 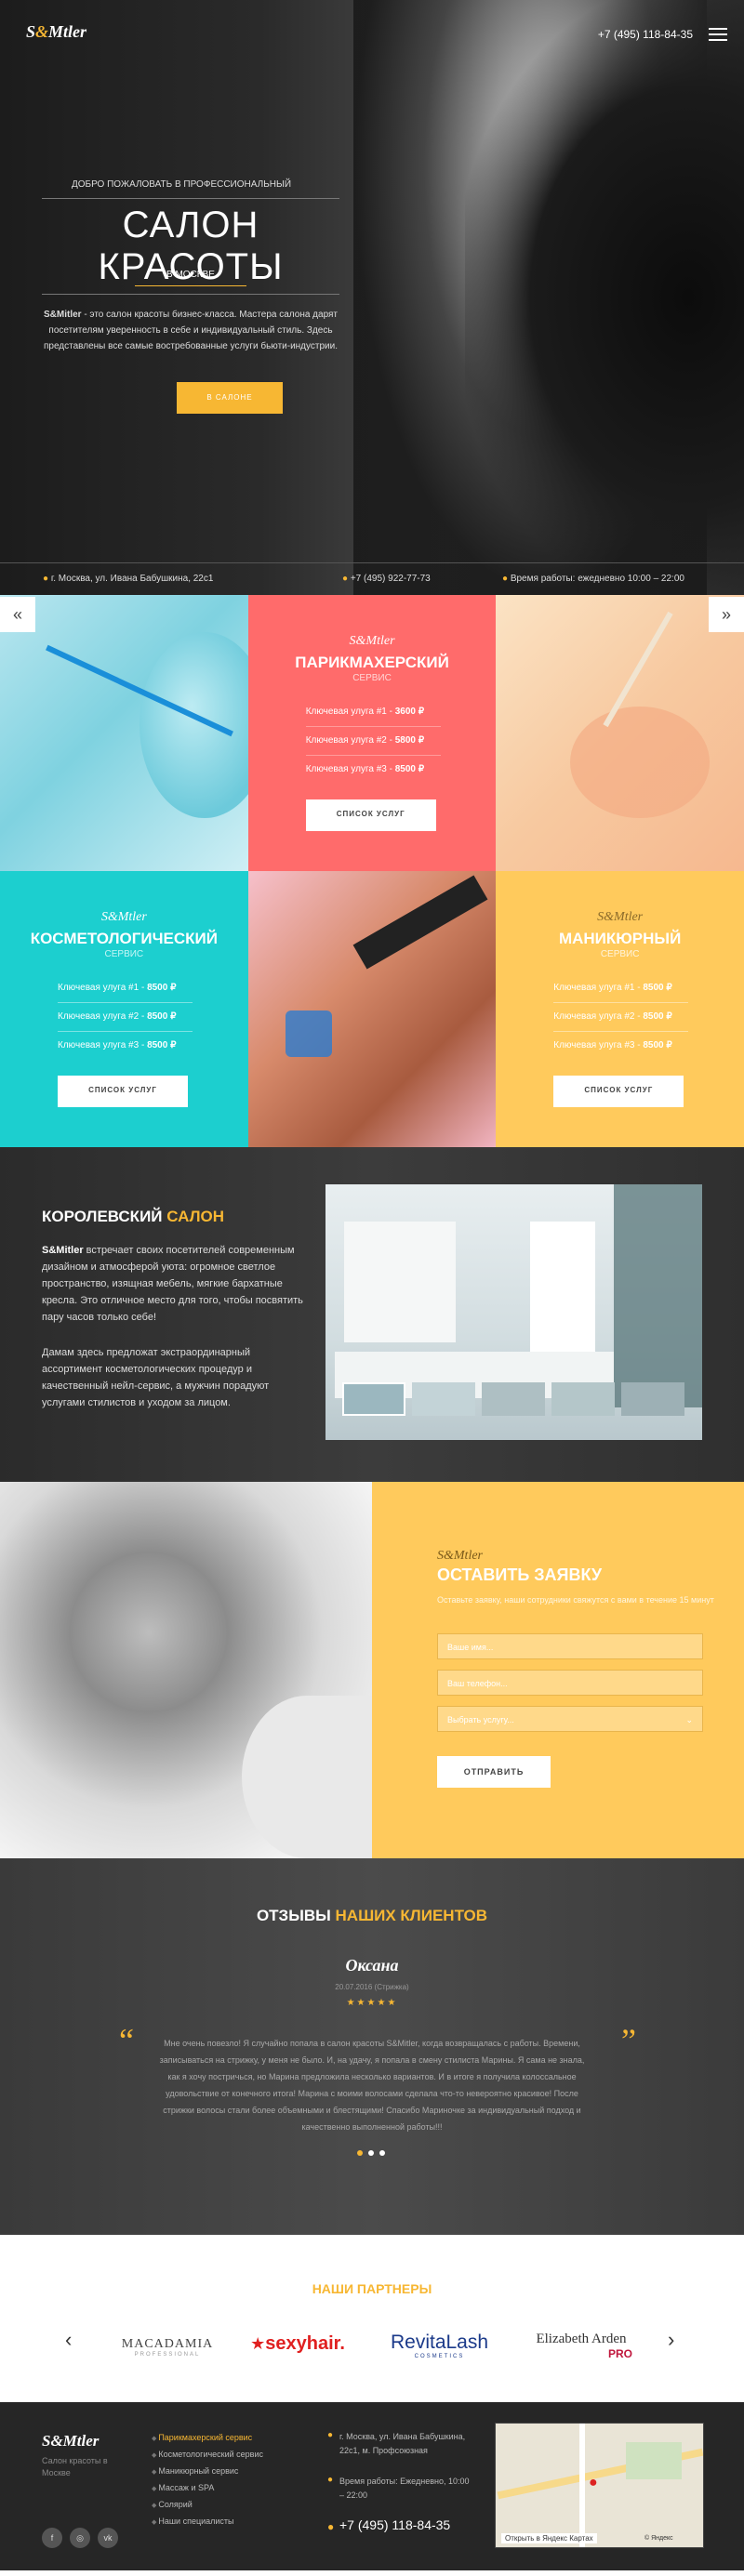 I want to click on partner-logo-revitalash: RevitaLash COSMETICS, so click(x=439, y=2345).